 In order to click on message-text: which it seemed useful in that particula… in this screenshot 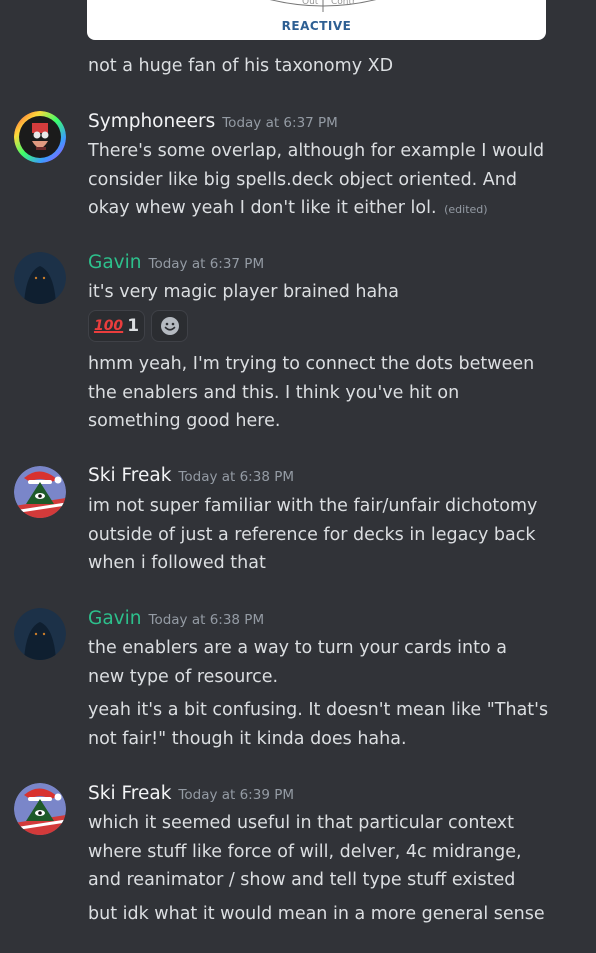, I will do `click(301, 823)`.